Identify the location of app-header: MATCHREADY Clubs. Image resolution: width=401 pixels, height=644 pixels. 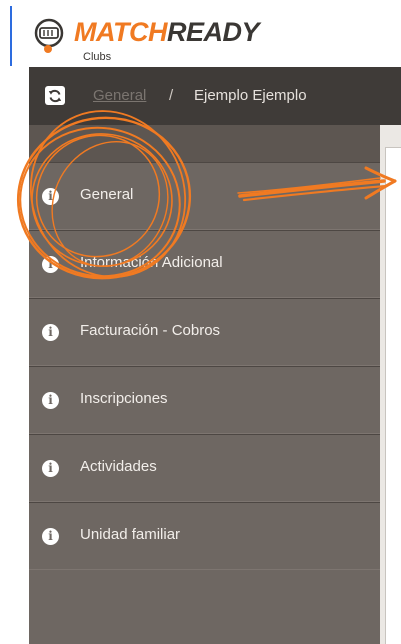
(200, 33).